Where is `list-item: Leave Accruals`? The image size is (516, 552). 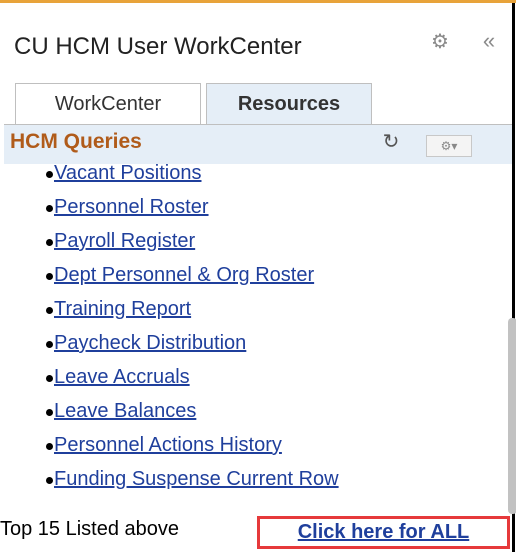 list-item: Leave Accruals is located at coordinates (118, 377).